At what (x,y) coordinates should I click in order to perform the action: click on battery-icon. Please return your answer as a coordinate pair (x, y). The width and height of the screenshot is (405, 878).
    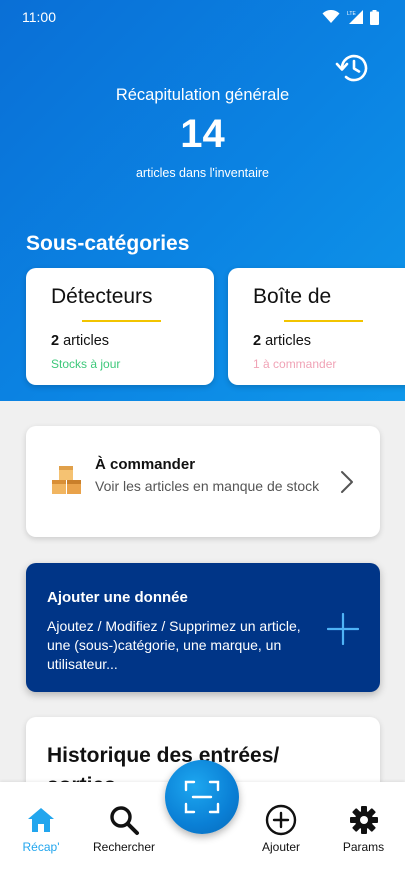
    Looking at the image, I should click on (374, 17).